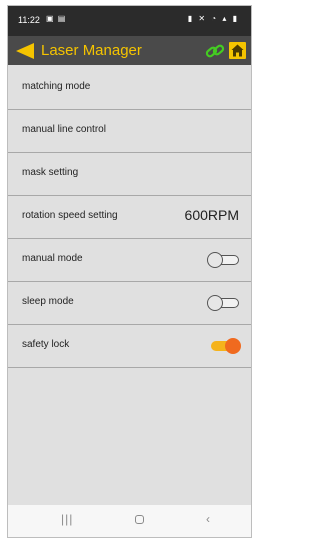  What do you see at coordinates (91, 50) in the screenshot?
I see `app-title: Laser Manager` at bounding box center [91, 50].